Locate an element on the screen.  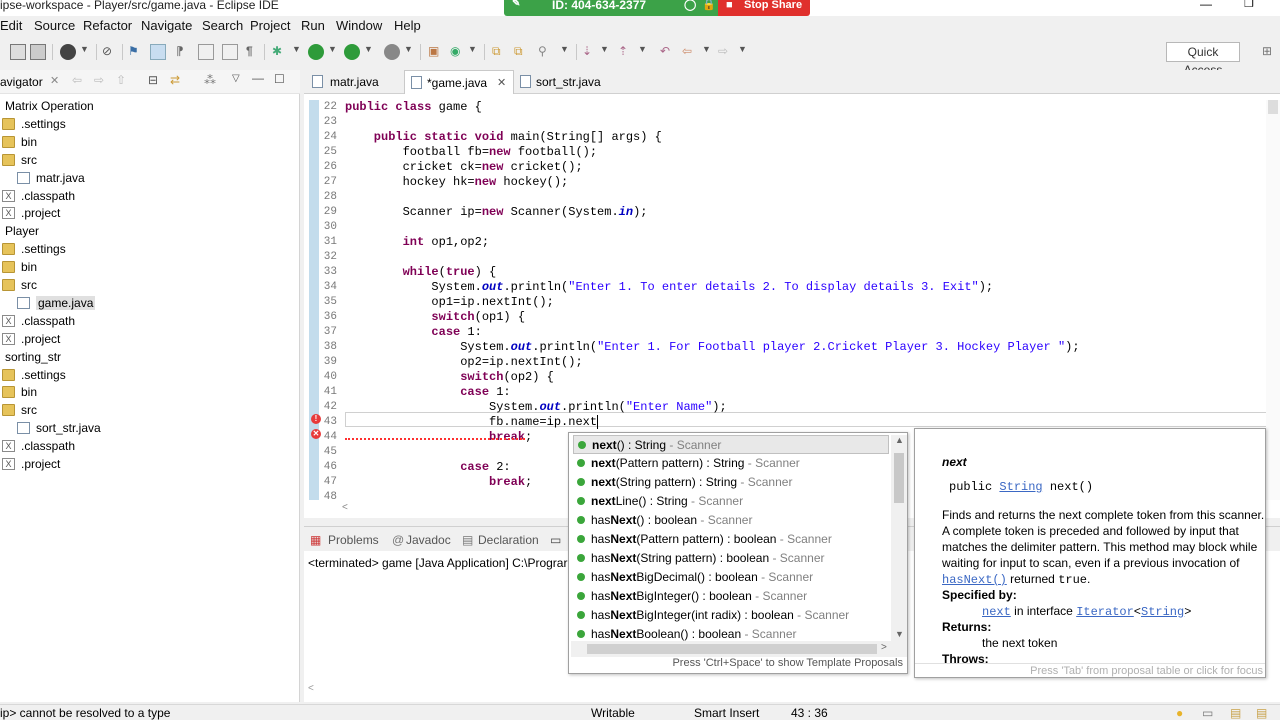
tab-sort-str-java: sort_str.java is located at coordinates (566, 82).